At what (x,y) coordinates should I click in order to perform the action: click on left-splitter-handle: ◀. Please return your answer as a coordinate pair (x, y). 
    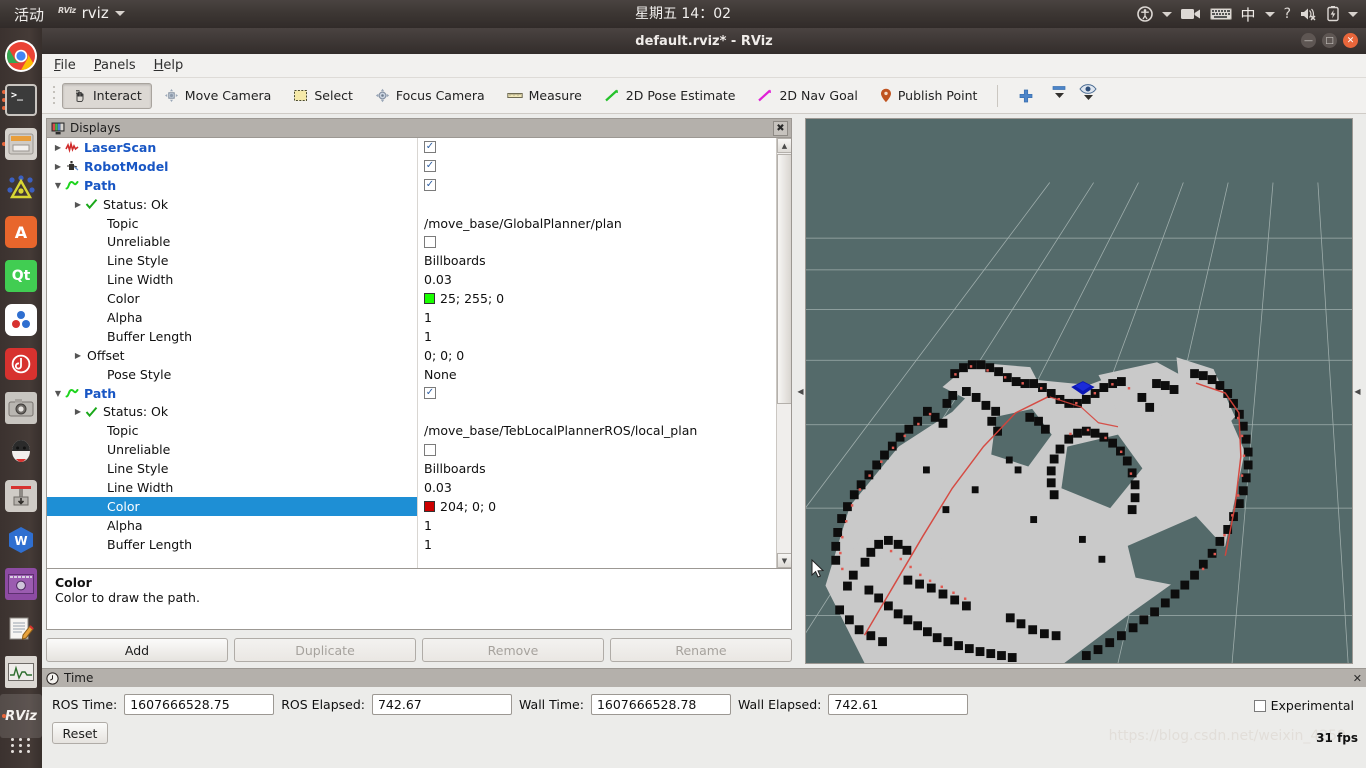
    Looking at the image, I should click on (800, 391).